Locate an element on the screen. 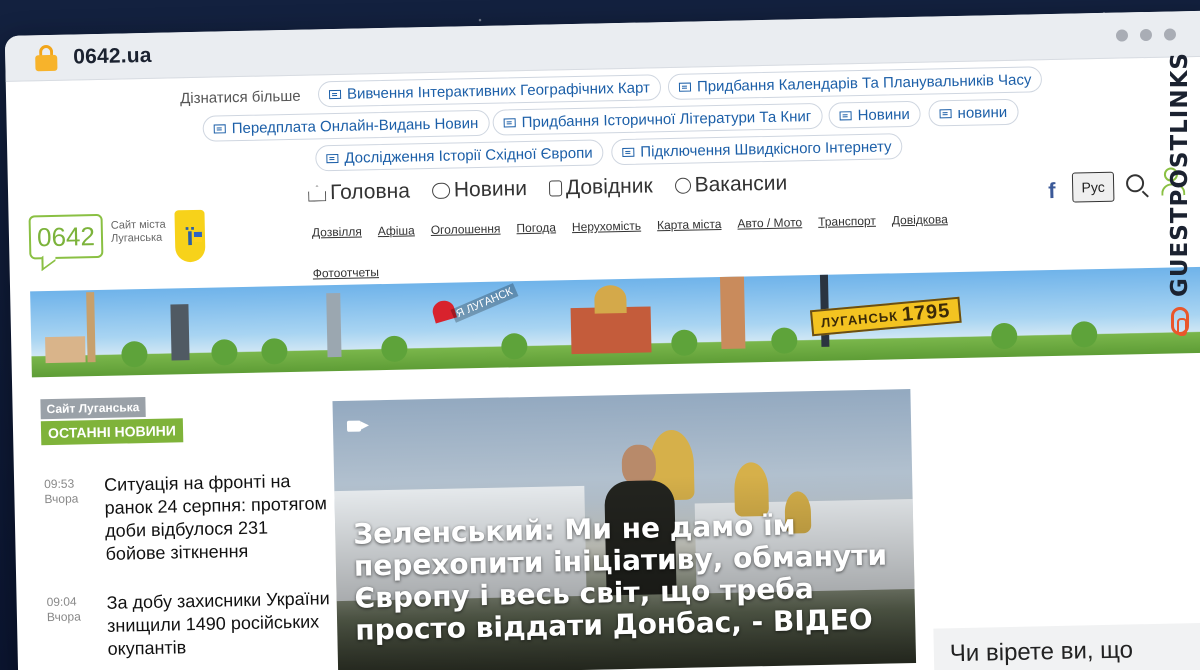  main-nav: Головна Новини Довідник Вакансии is located at coordinates (548, 189).